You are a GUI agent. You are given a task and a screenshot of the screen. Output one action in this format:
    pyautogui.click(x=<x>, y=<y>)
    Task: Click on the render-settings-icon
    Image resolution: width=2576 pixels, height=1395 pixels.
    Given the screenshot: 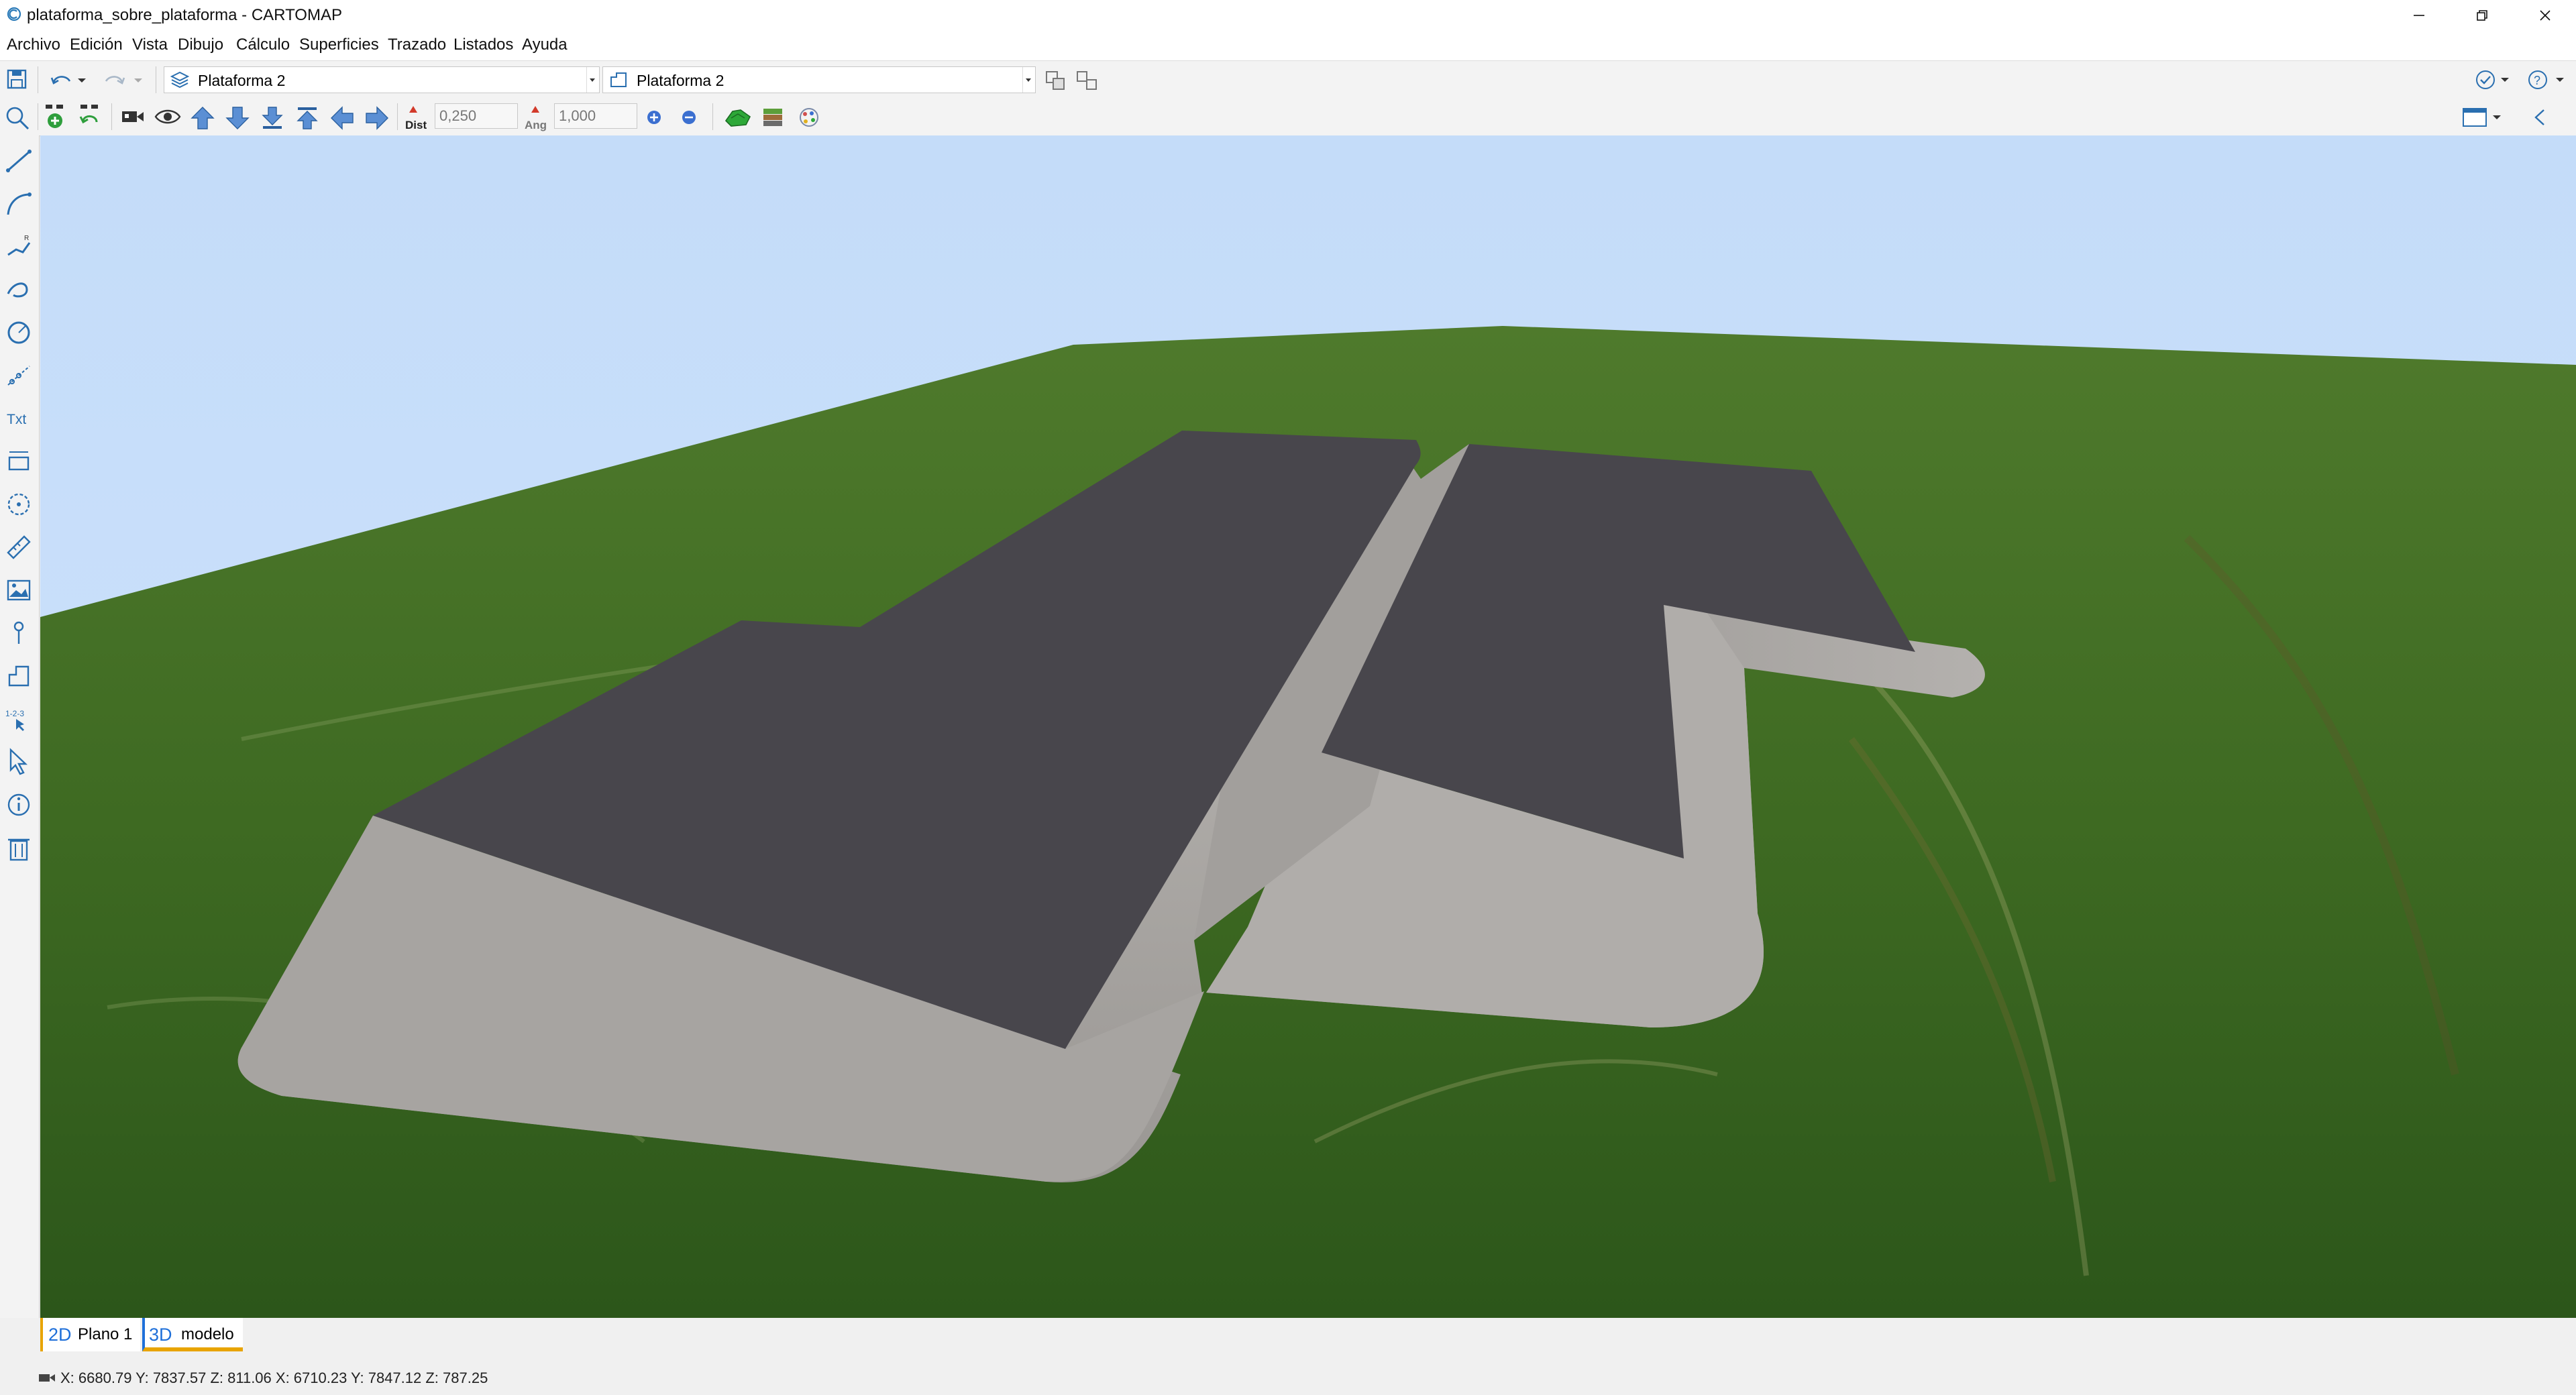 What is the action you would take?
    pyautogui.click(x=809, y=117)
    